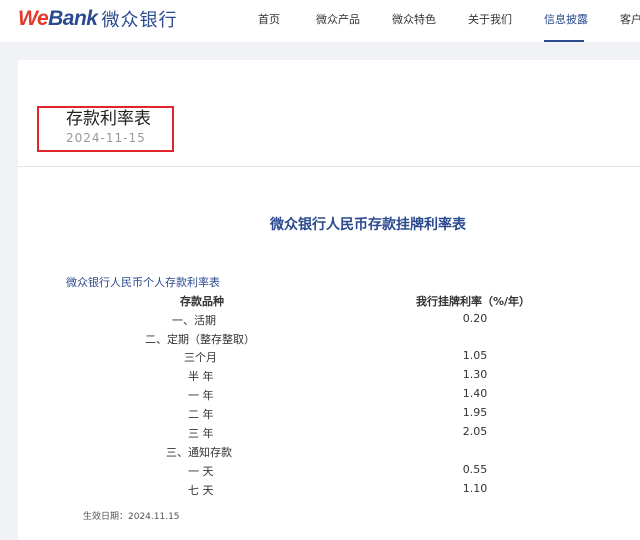  Describe the element at coordinates (564, 41) in the screenshot. I see `nav-active-indicator` at that location.